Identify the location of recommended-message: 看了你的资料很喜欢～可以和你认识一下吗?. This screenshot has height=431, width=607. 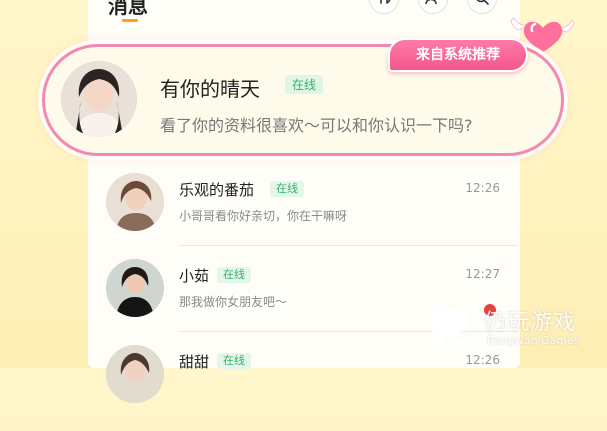
(316, 125).